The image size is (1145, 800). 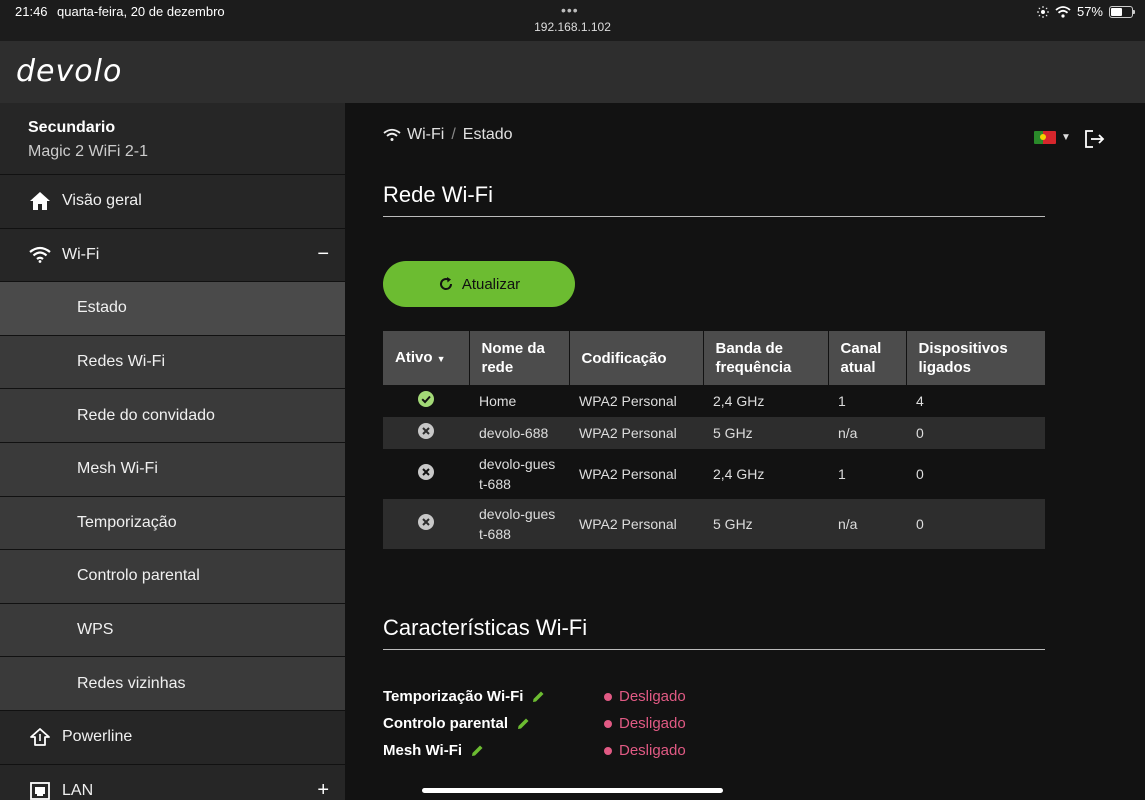 I want to click on home-icon, so click(x=40, y=201).